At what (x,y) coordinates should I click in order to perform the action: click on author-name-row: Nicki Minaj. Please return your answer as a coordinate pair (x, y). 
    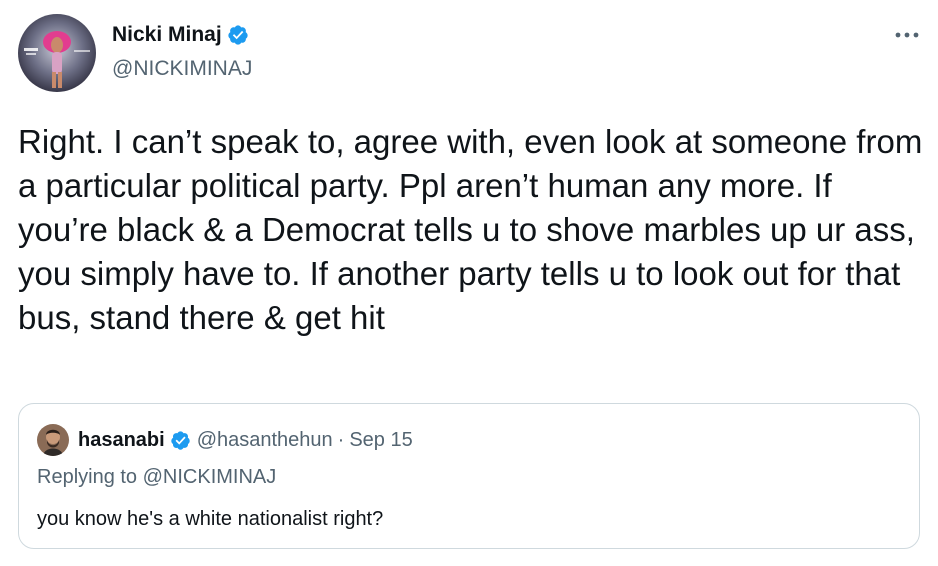
    Looking at the image, I should click on (180, 35).